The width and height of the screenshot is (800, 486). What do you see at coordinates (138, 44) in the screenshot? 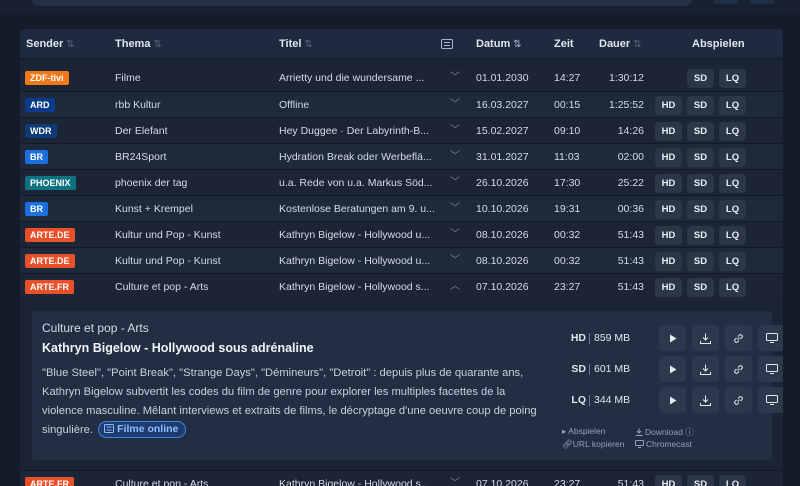
I see `column-header-thema: Thema ⇅` at bounding box center [138, 44].